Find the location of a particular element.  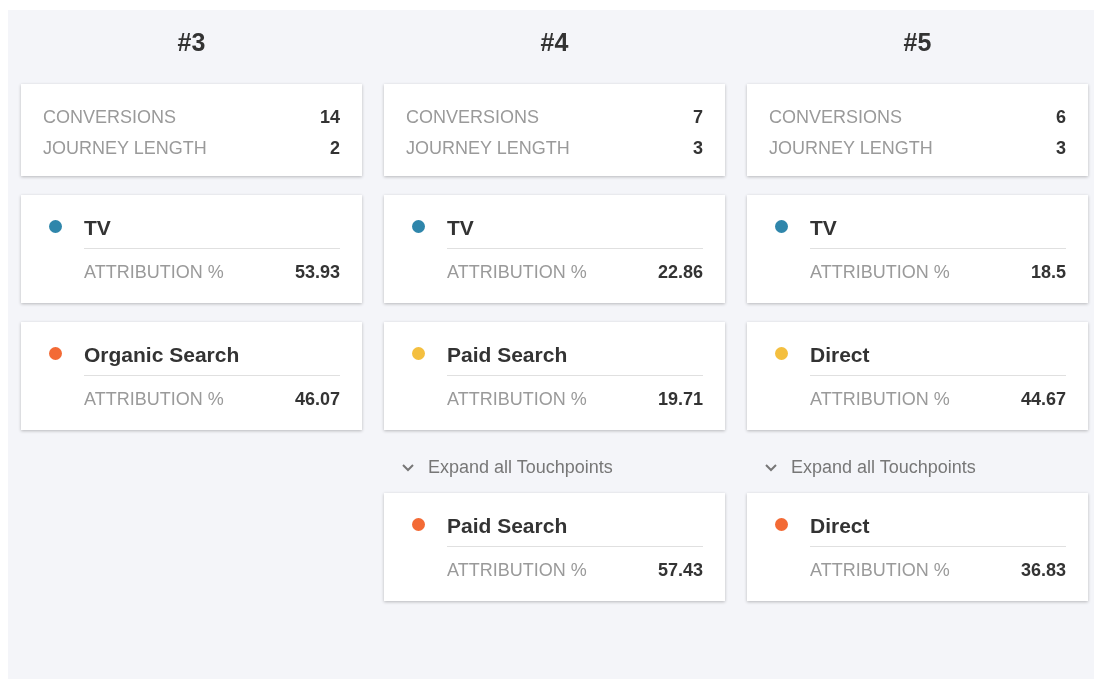

channel-name: Organic Search is located at coordinates (162, 354).